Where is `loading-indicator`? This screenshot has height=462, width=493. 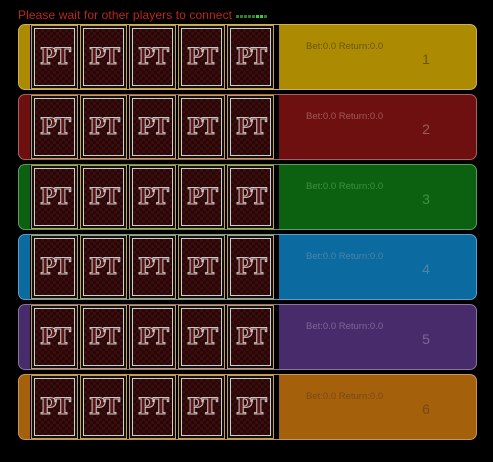 loading-indicator is located at coordinates (252, 16).